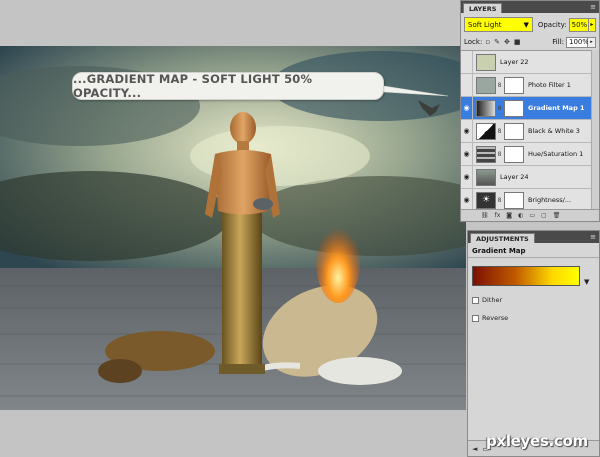 The image size is (600, 457). I want to click on layers-tabbar: LAYERS ≡, so click(530, 7).